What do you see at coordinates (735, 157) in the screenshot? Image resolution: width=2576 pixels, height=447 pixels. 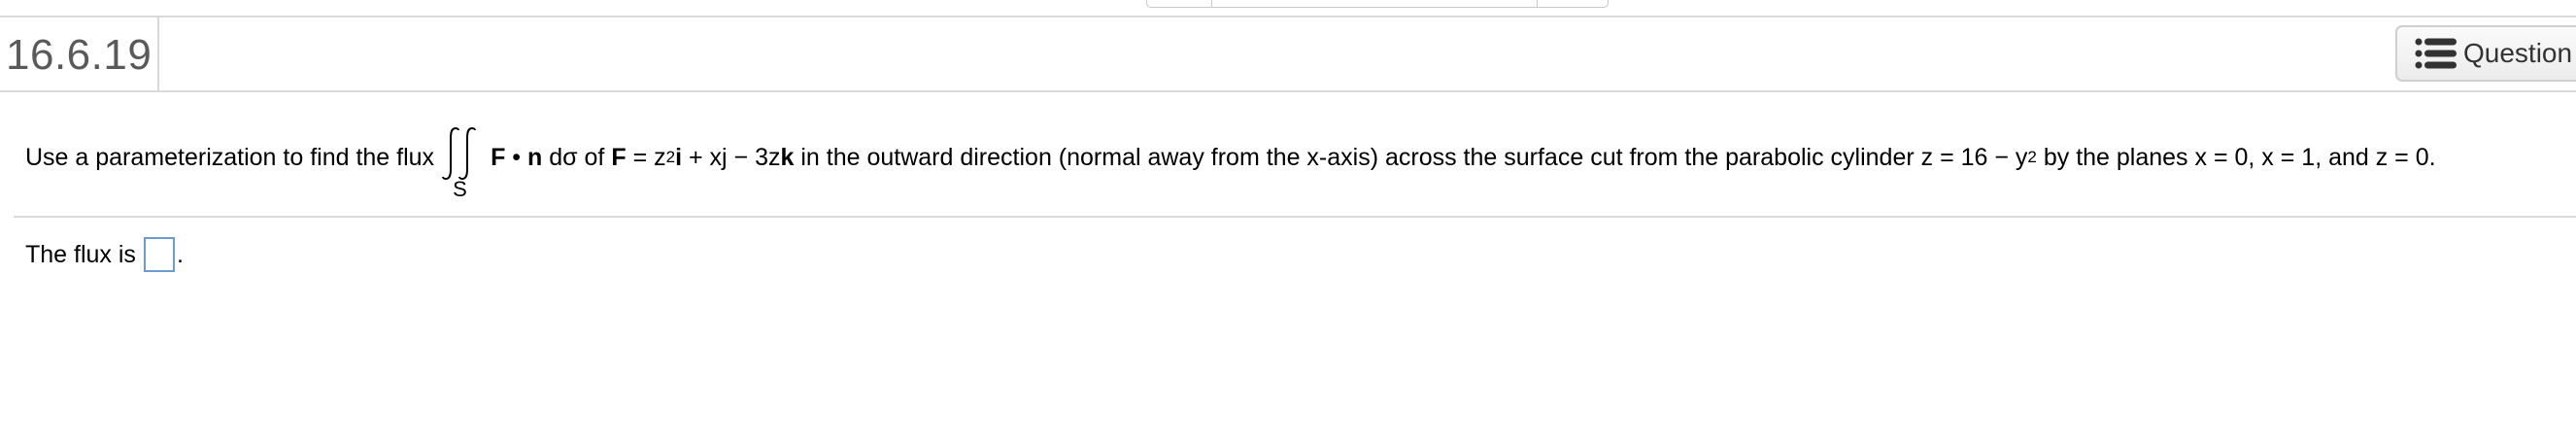 I see `field-rest: + xj − 3z` at bounding box center [735, 157].